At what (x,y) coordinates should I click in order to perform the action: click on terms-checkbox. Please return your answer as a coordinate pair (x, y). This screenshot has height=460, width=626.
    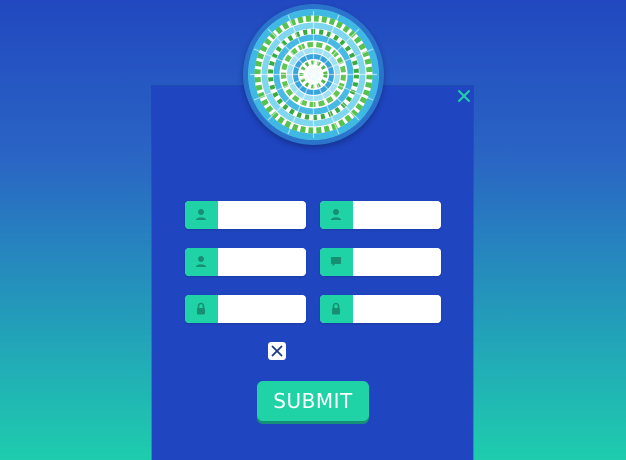
    Looking at the image, I should click on (277, 351).